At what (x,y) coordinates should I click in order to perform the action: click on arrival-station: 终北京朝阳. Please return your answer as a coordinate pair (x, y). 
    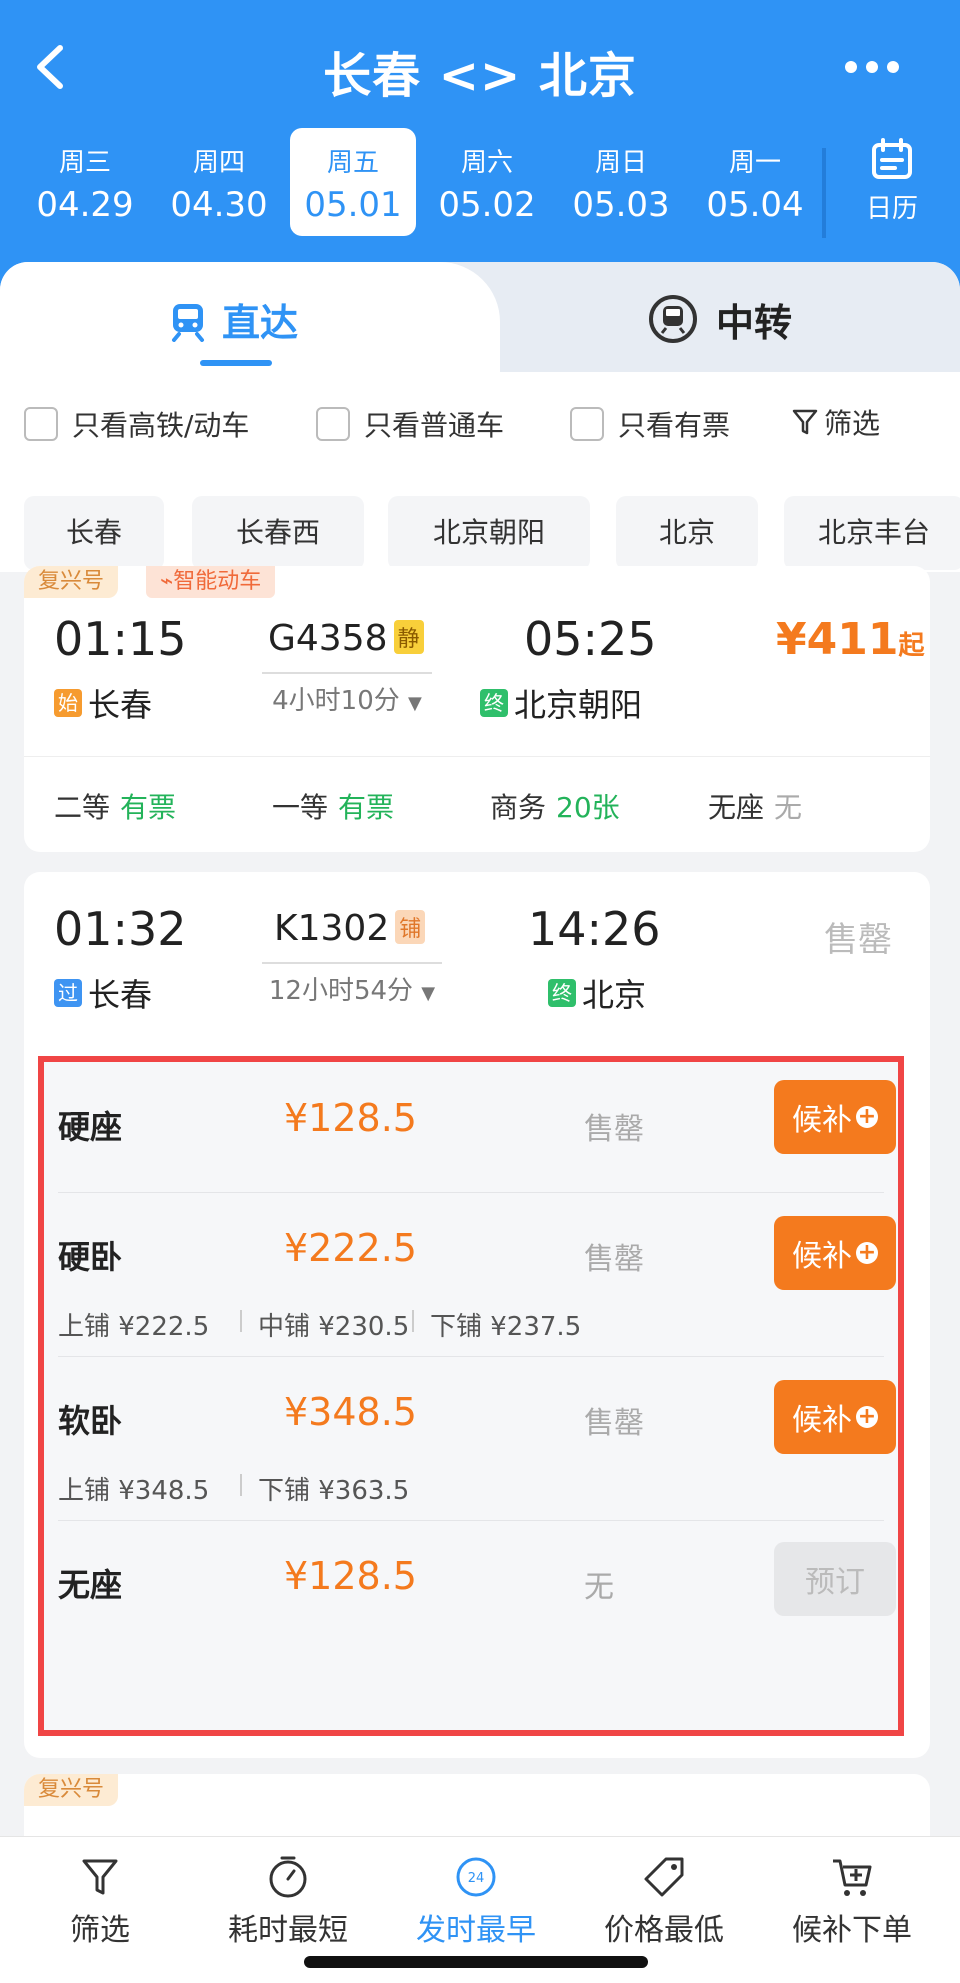
    Looking at the image, I should click on (561, 703).